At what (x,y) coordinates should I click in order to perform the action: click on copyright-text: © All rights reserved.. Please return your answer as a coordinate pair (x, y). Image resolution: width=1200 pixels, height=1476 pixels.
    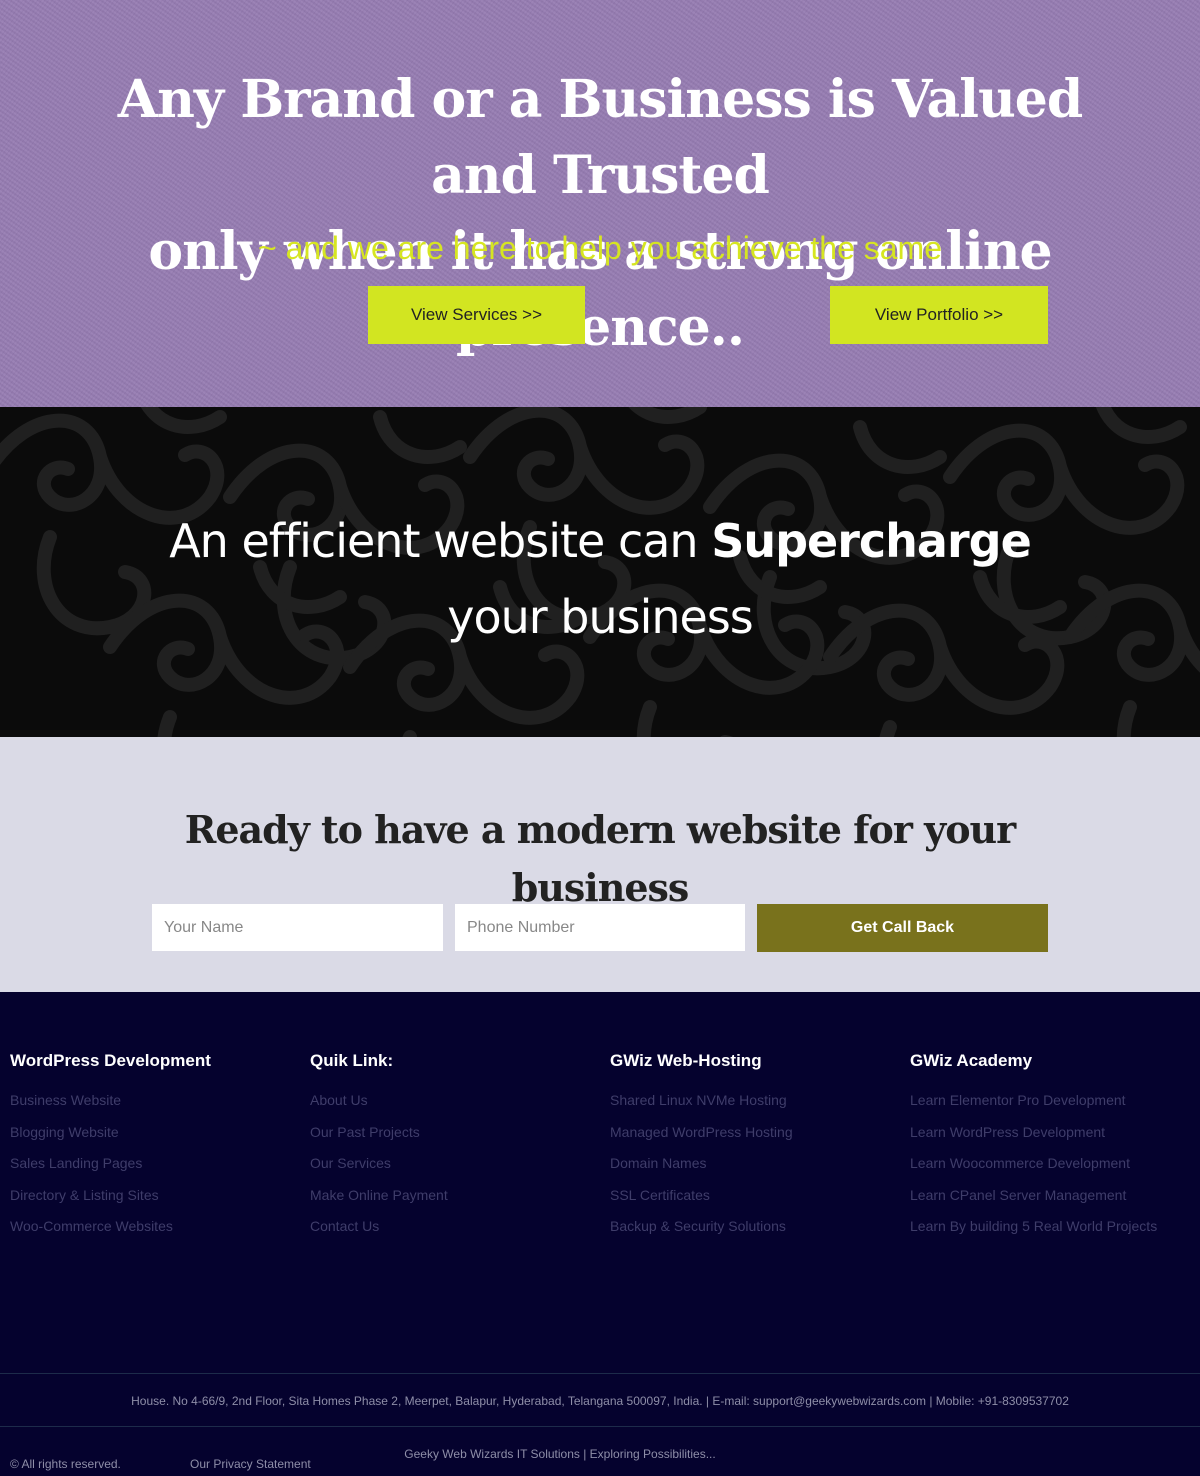
    Looking at the image, I should click on (65, 1464).